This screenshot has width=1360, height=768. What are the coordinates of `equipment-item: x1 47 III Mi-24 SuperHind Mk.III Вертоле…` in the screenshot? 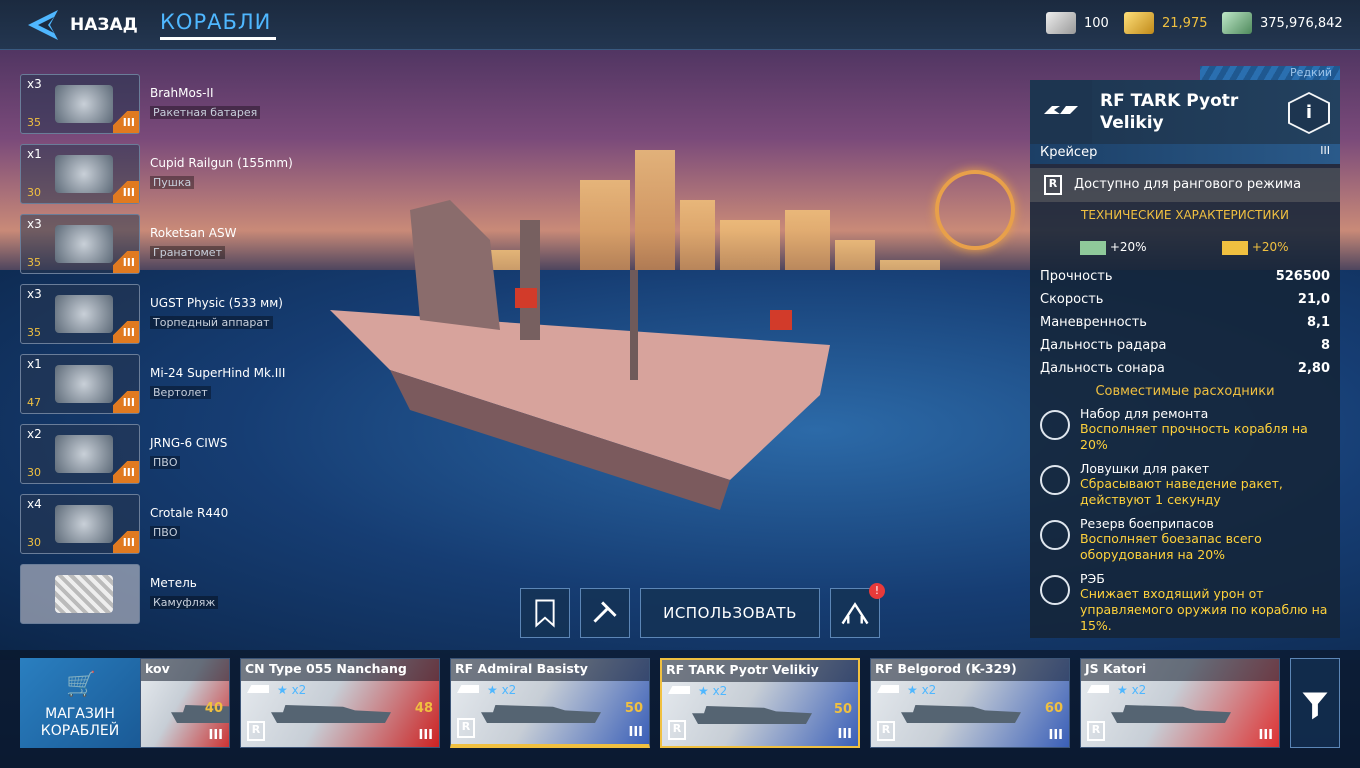 It's located at (200, 384).